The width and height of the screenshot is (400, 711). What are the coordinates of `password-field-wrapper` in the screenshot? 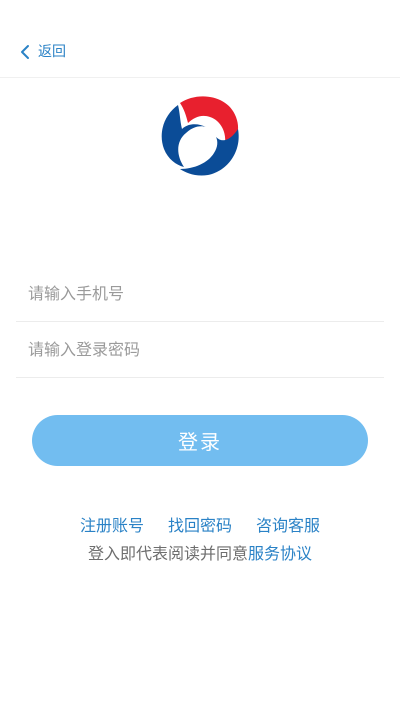 It's located at (200, 350).